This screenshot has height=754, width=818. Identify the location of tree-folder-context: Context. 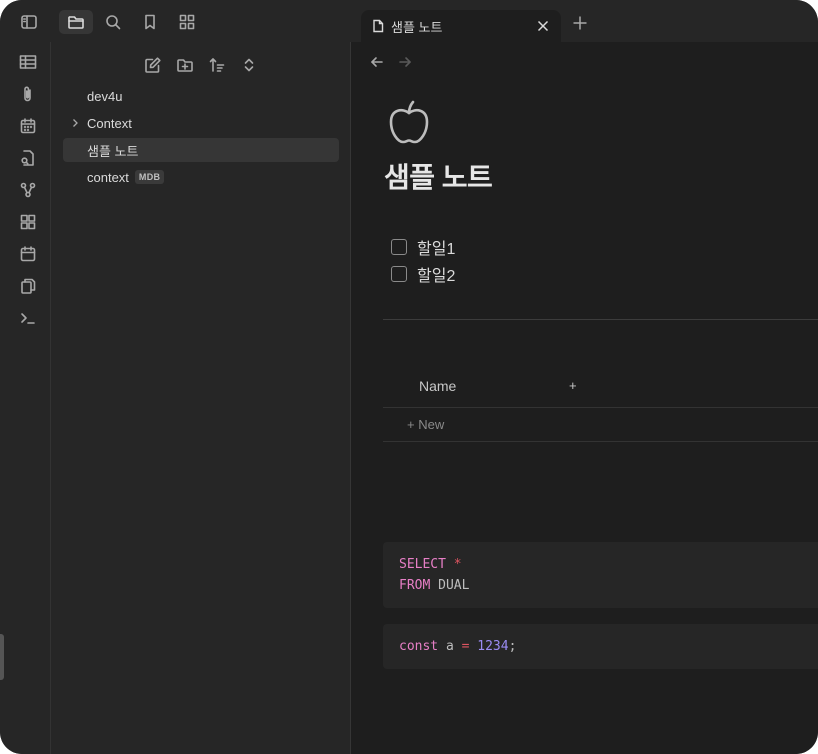
(201, 123).